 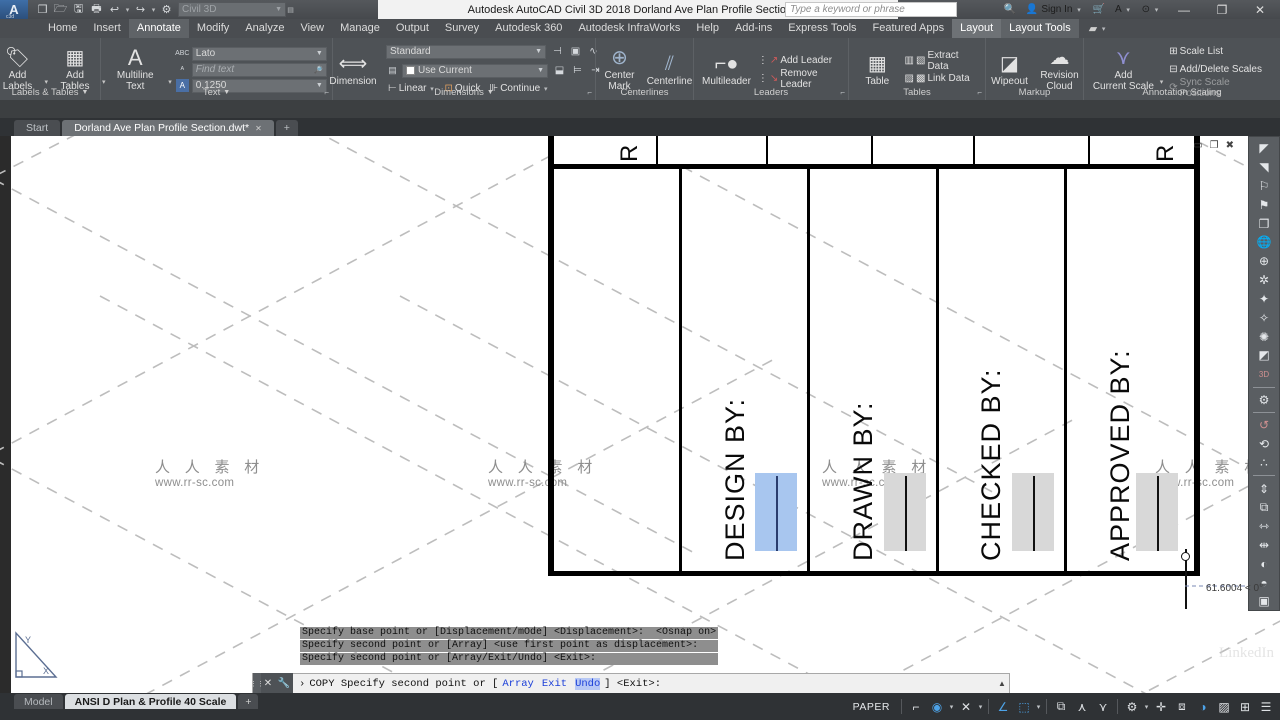 What do you see at coordinates (153, 10) in the screenshot?
I see `redo-dropdown-icon: ▾` at bounding box center [153, 10].